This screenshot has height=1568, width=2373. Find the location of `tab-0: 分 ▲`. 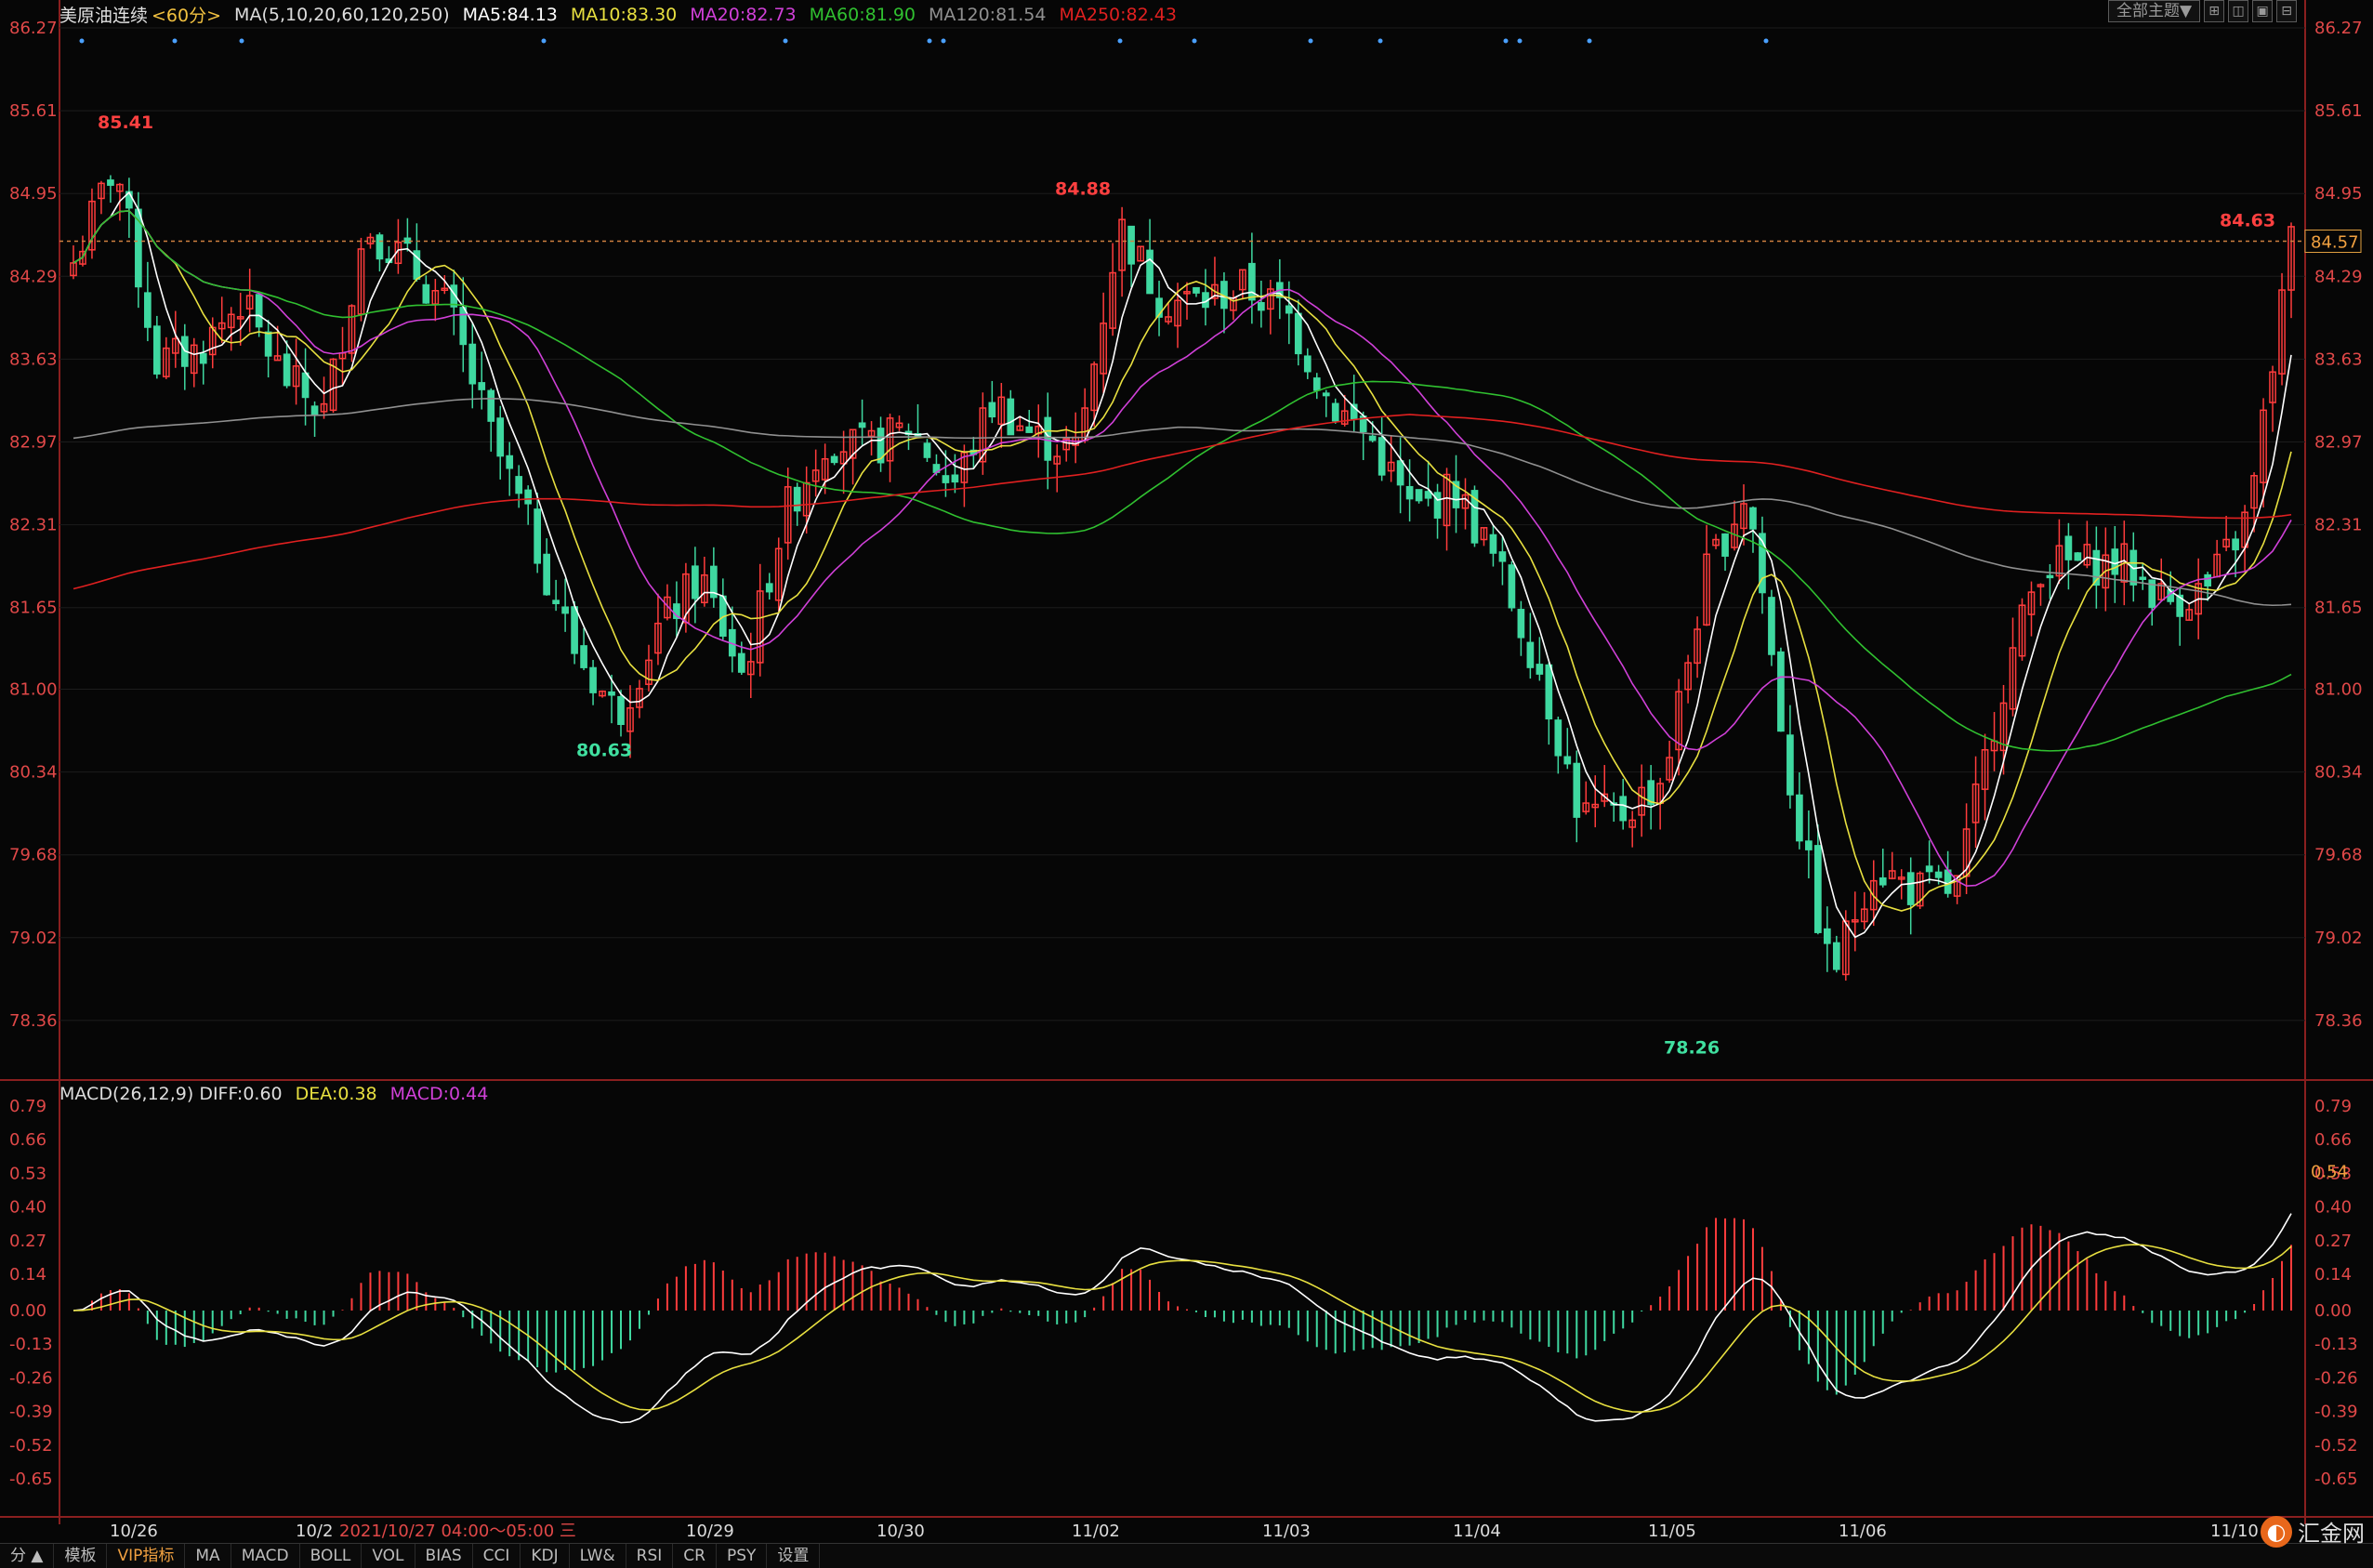

tab-0: 分 ▲ is located at coordinates (28, 1556).